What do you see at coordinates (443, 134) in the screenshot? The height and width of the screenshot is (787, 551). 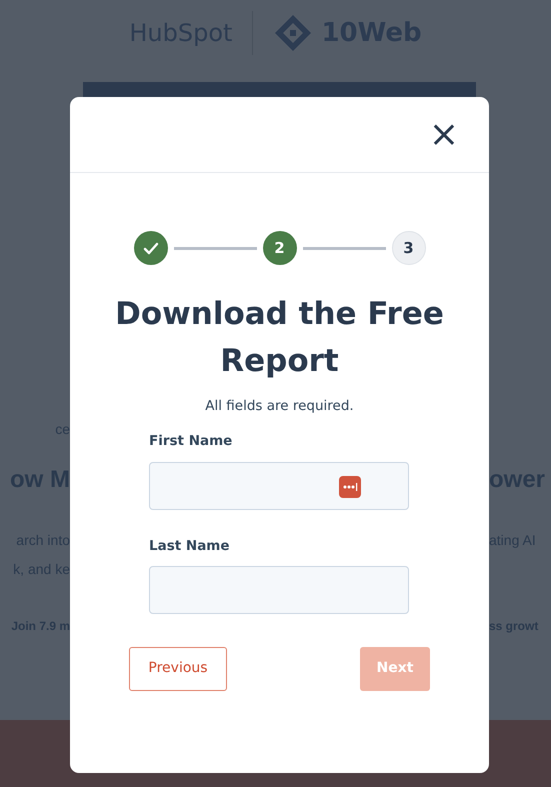 I see `close-button: ×` at bounding box center [443, 134].